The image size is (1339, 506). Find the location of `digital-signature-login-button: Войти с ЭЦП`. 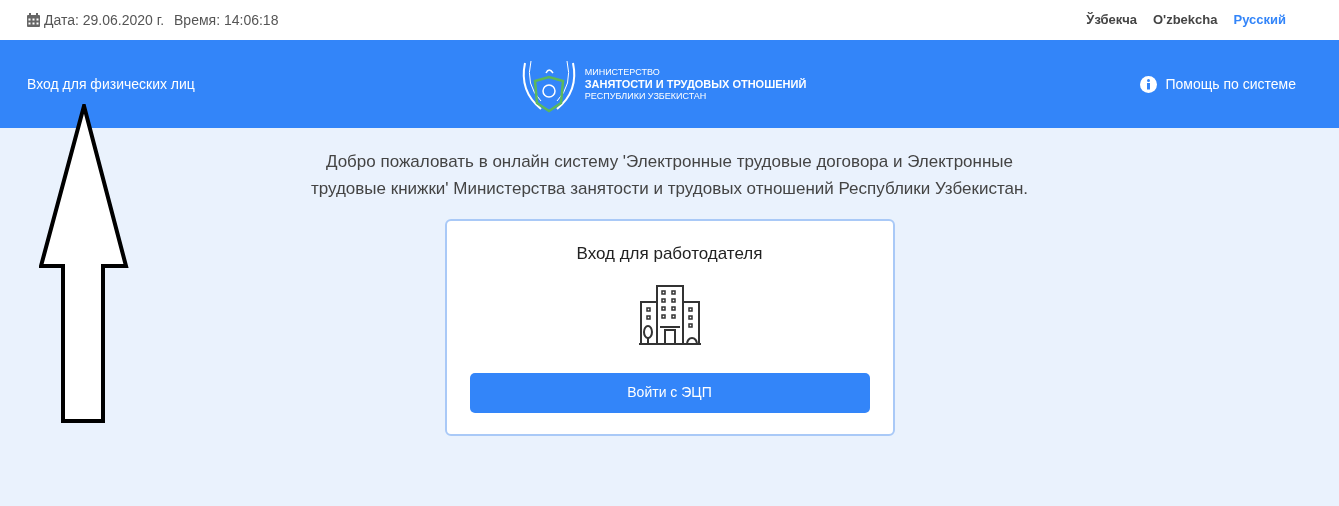

digital-signature-login-button: Войти с ЭЦП is located at coordinates (669, 392).